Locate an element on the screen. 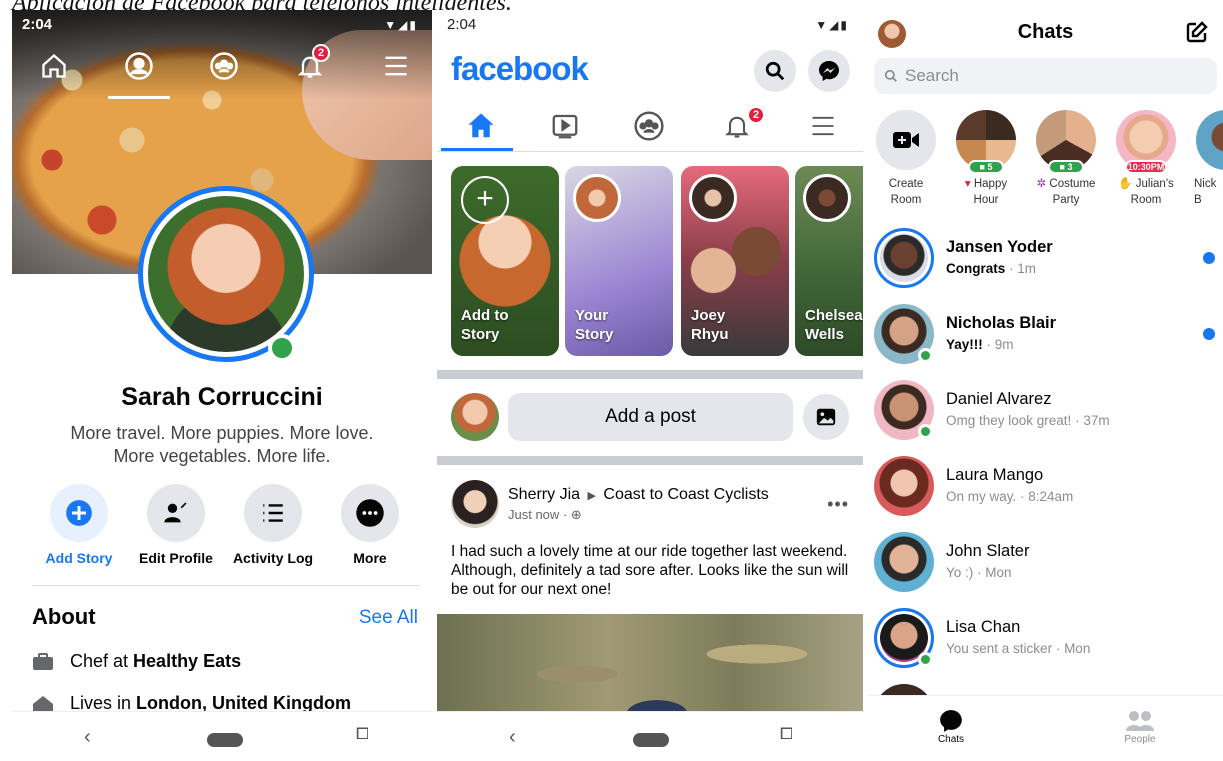  story-avatar is located at coordinates (713, 198).